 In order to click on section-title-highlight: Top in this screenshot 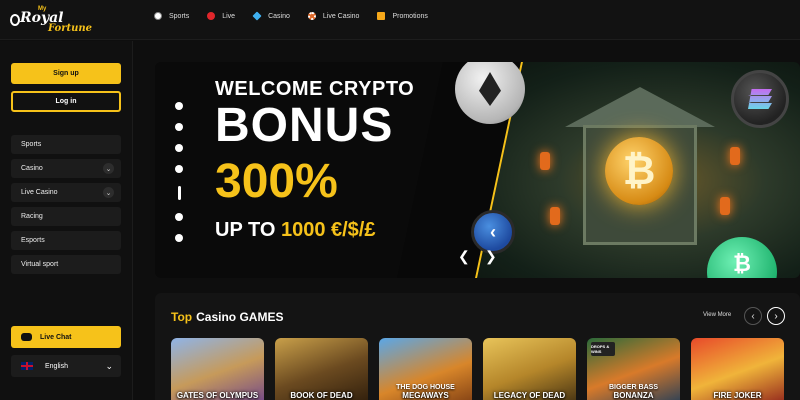, I will do `click(182, 317)`.